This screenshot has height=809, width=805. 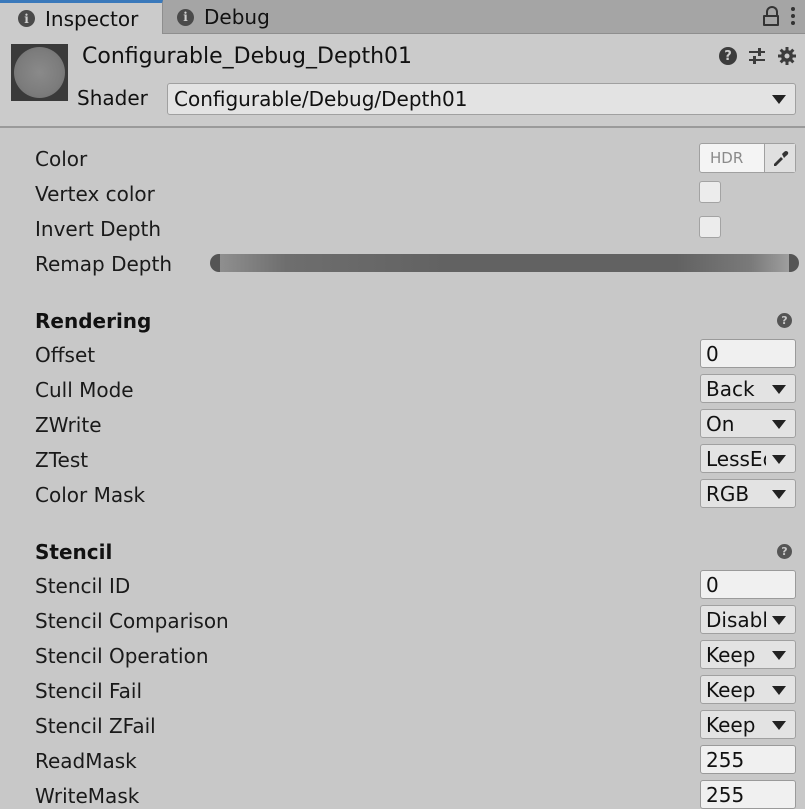 I want to click on presets-icon, so click(x=757, y=56).